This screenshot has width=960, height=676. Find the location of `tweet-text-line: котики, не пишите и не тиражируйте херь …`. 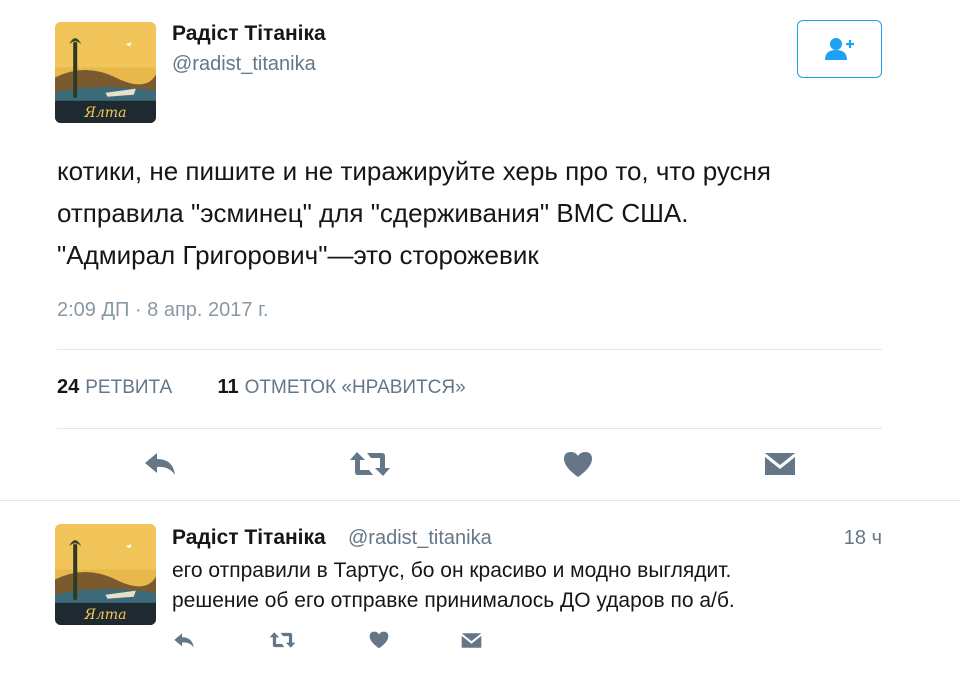

tweet-text-line: котики, не пишите и не тиражируйте херь … is located at coordinates (414, 171).